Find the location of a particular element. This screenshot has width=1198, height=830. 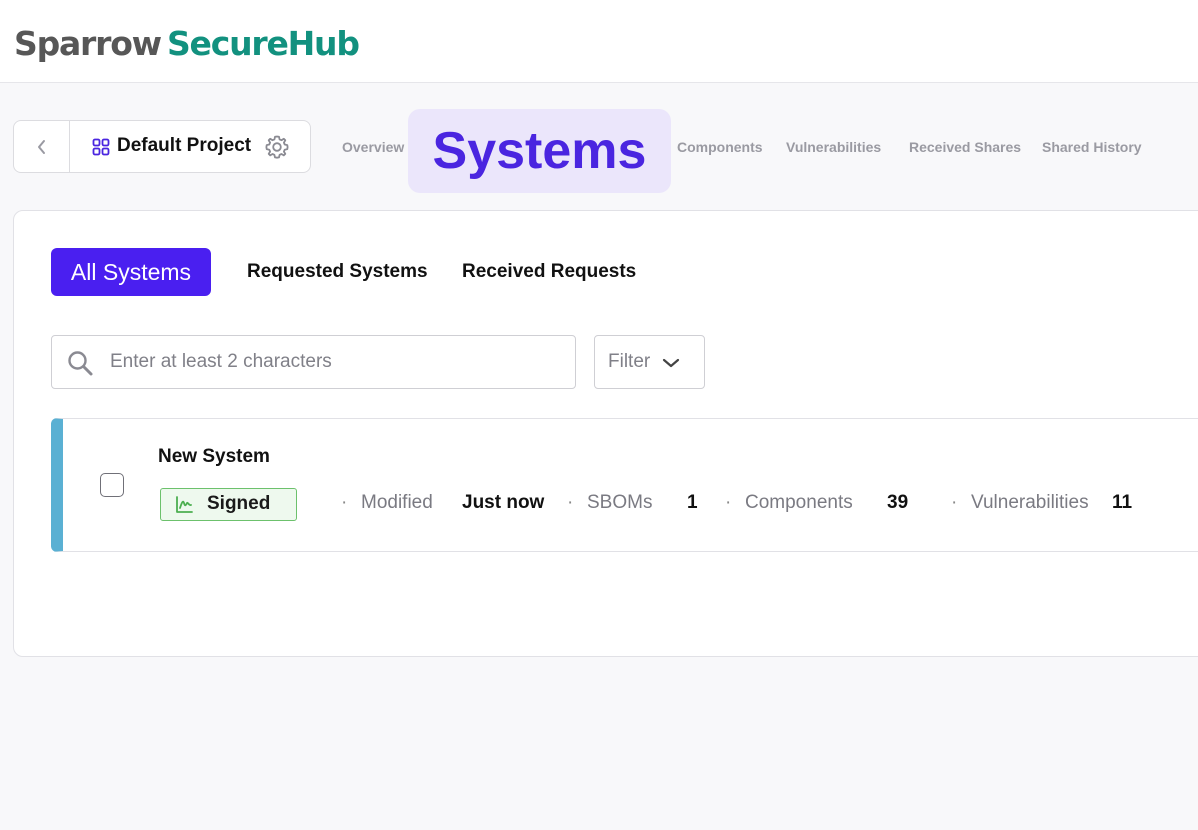

system-name: New System is located at coordinates (214, 457).